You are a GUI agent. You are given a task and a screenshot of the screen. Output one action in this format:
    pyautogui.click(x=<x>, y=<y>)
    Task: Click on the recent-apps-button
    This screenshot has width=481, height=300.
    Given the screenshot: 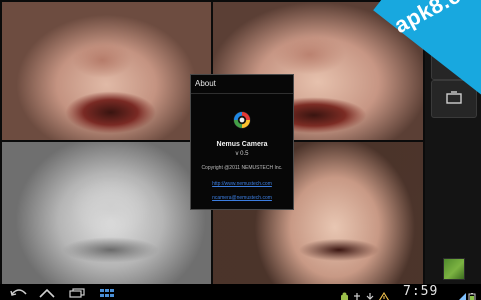 What is the action you would take?
    pyautogui.click(x=77, y=292)
    